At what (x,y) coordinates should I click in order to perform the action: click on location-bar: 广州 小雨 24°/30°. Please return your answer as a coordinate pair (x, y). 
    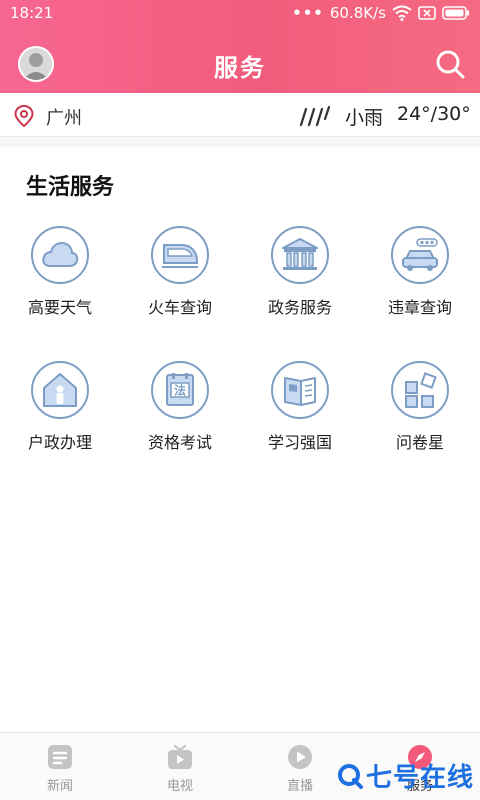
    Looking at the image, I should click on (240, 115).